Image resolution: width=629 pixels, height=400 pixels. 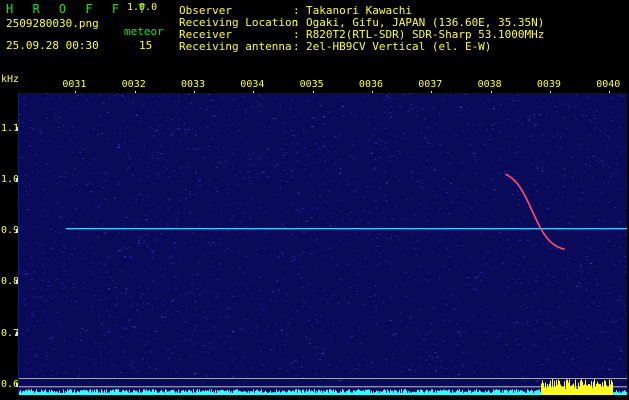 What do you see at coordinates (52, 45) in the screenshot?
I see `file-datetime: 25.09.28 00:30` at bounding box center [52, 45].